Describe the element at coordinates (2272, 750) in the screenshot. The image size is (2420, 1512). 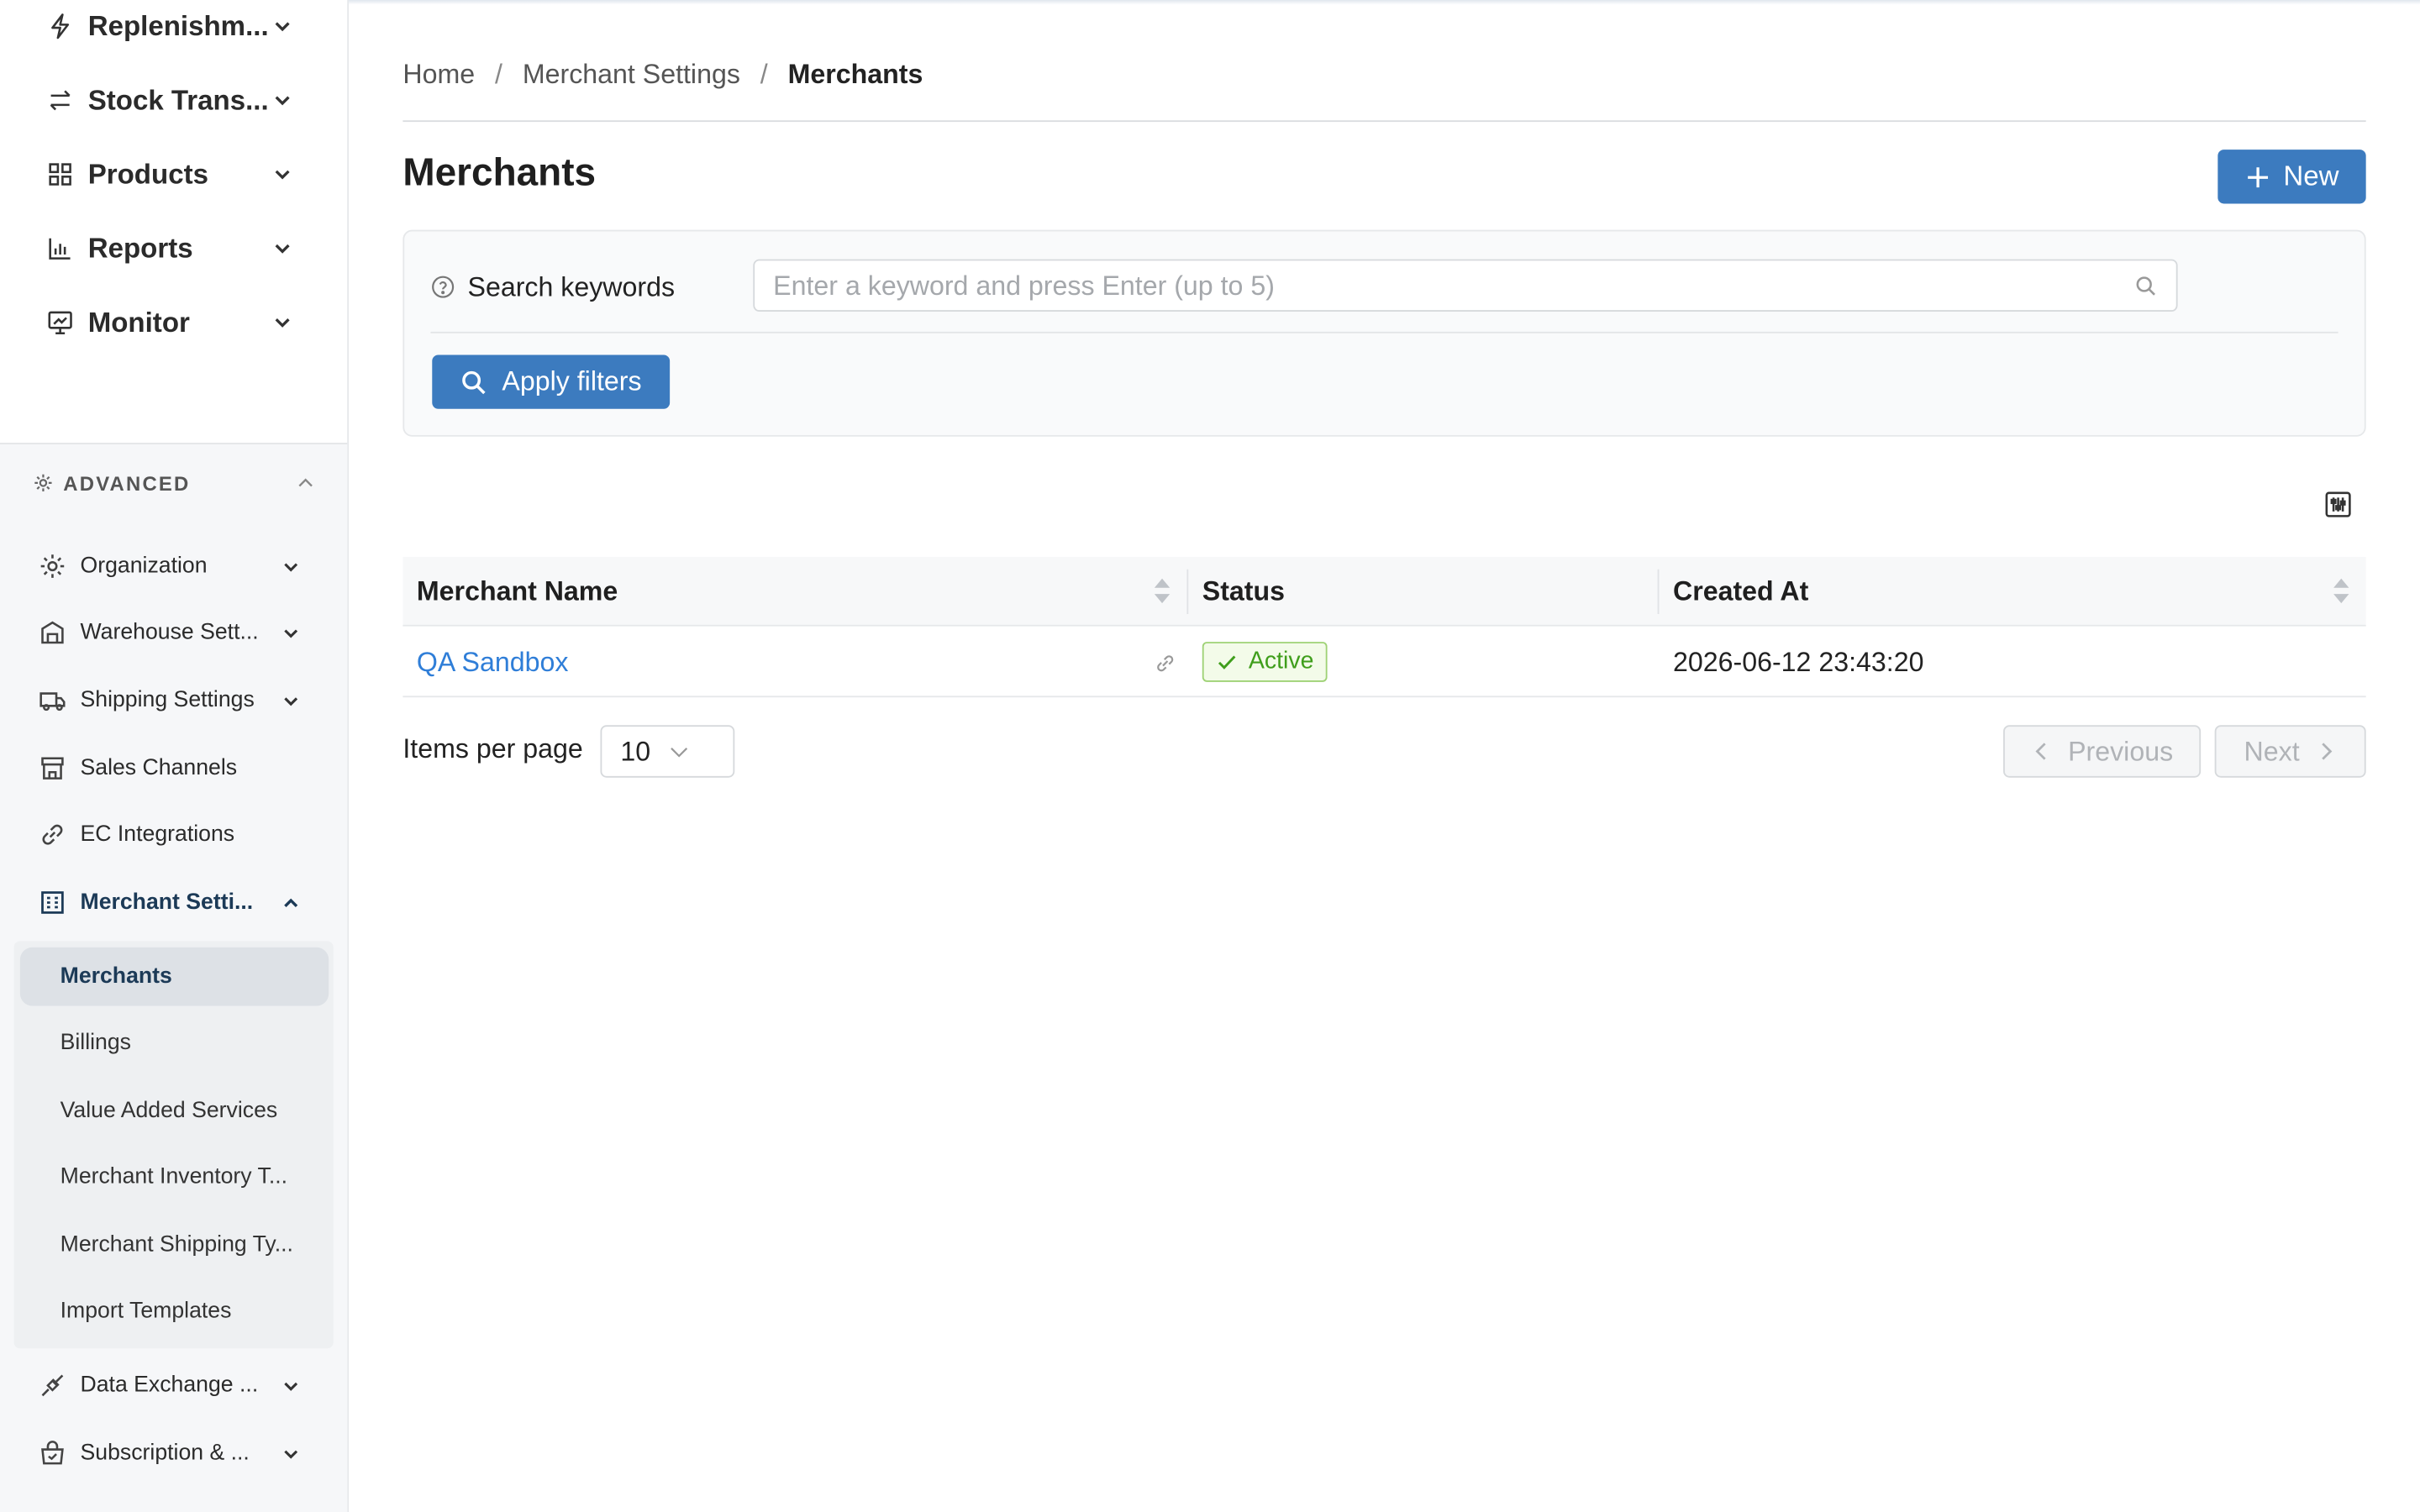
I see `next-label: Next` at that location.